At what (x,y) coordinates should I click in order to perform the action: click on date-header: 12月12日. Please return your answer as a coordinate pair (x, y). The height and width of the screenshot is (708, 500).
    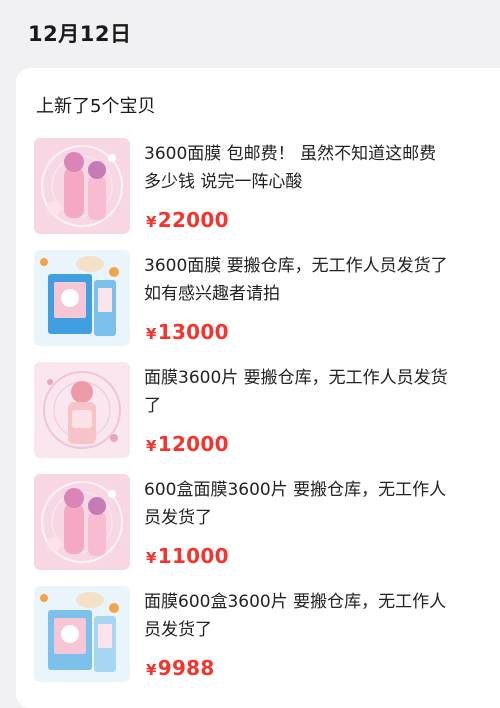
    Looking at the image, I should click on (80, 34).